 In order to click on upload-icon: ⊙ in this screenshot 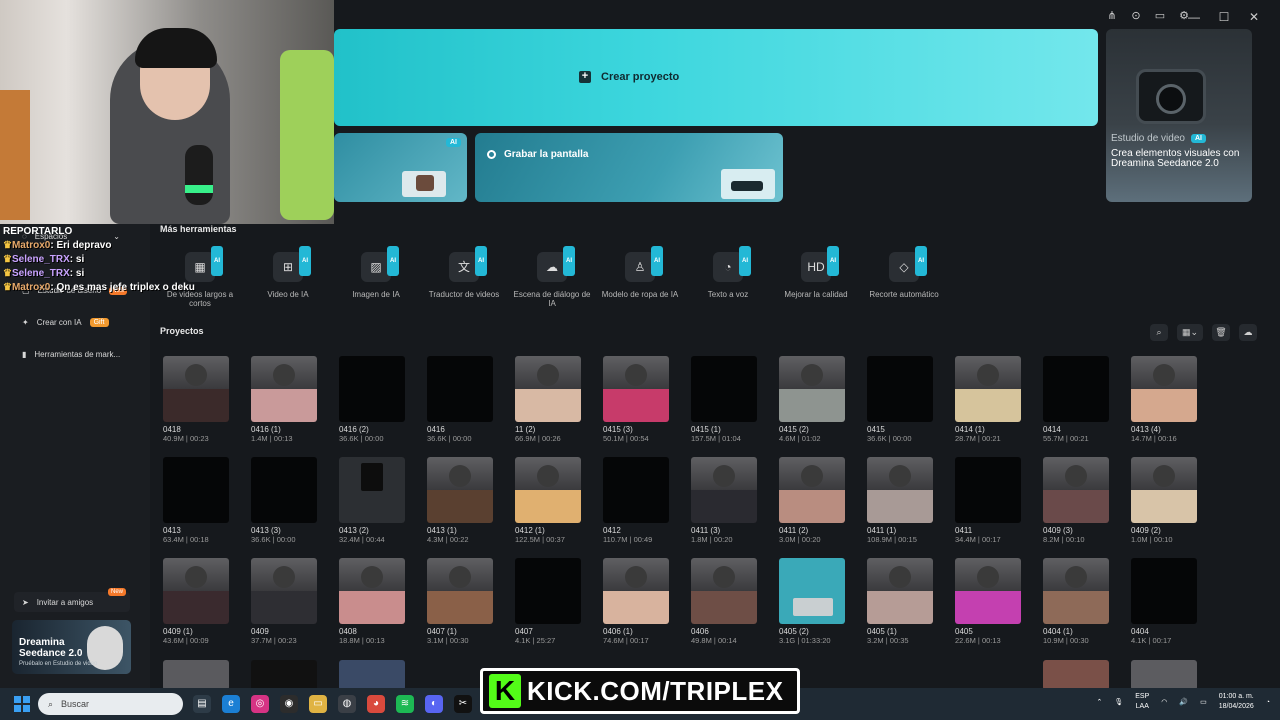, I will do `click(1136, 16)`.